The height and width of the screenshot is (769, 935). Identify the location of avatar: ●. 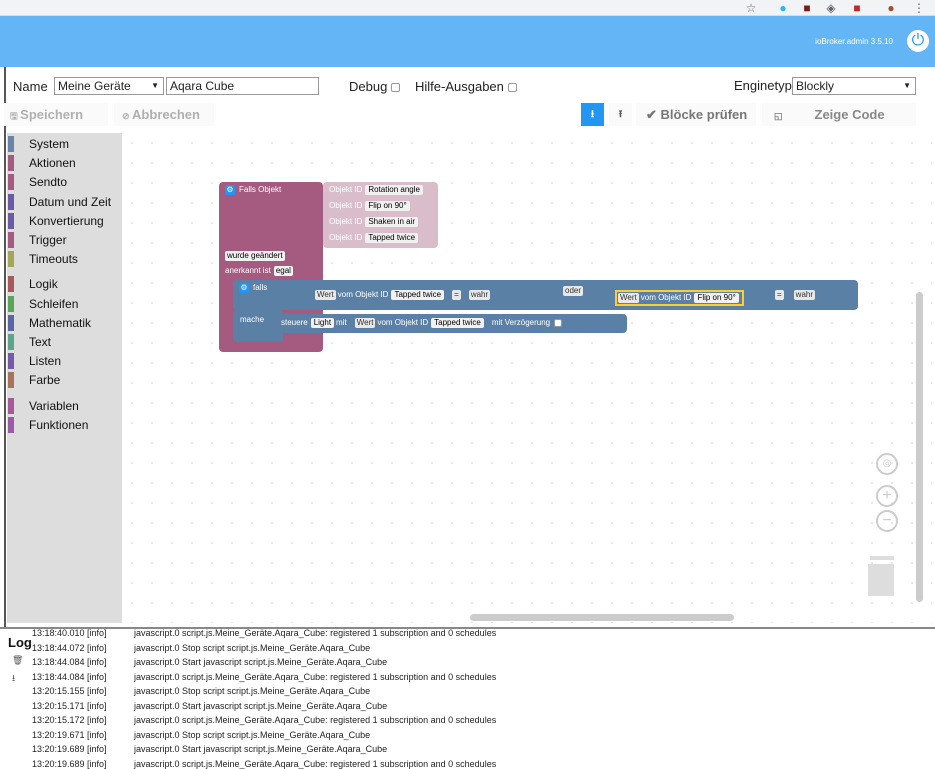
(891, 8).